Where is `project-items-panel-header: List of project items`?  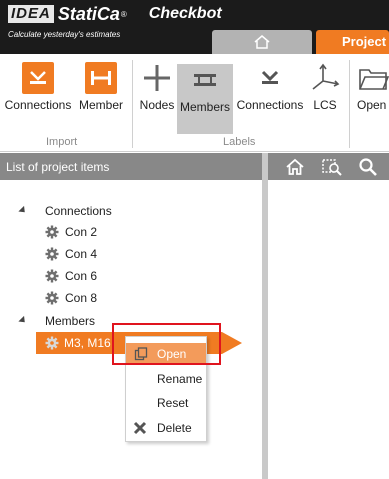 project-items-panel-header: List of project items is located at coordinates (194, 166).